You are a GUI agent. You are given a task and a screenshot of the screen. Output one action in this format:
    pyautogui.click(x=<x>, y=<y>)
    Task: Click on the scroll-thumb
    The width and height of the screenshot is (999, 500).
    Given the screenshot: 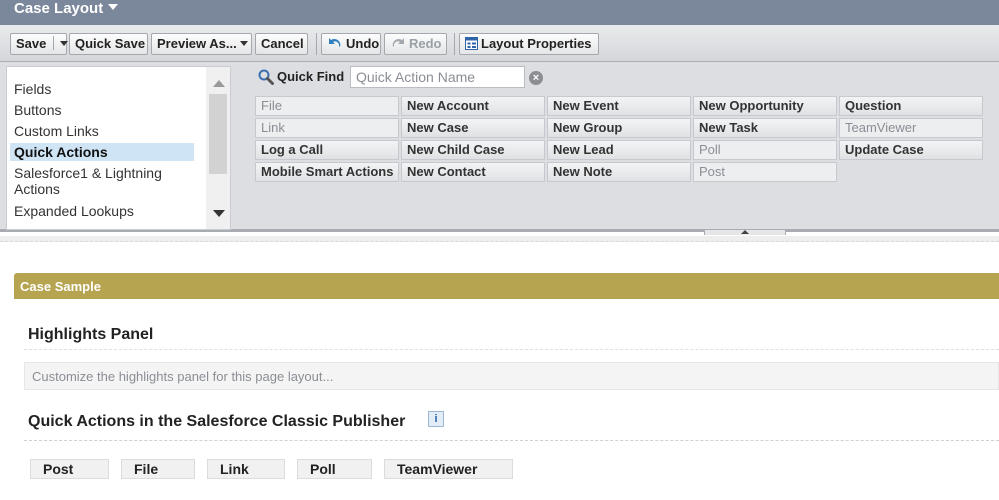 What is the action you would take?
    pyautogui.click(x=218, y=134)
    